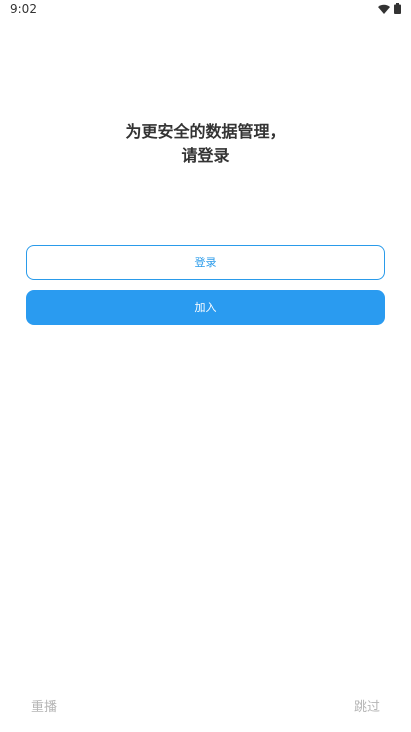 The image size is (411, 732). What do you see at coordinates (205, 144) in the screenshot?
I see `page-headline: 为更安全的数据管理， 请登录` at bounding box center [205, 144].